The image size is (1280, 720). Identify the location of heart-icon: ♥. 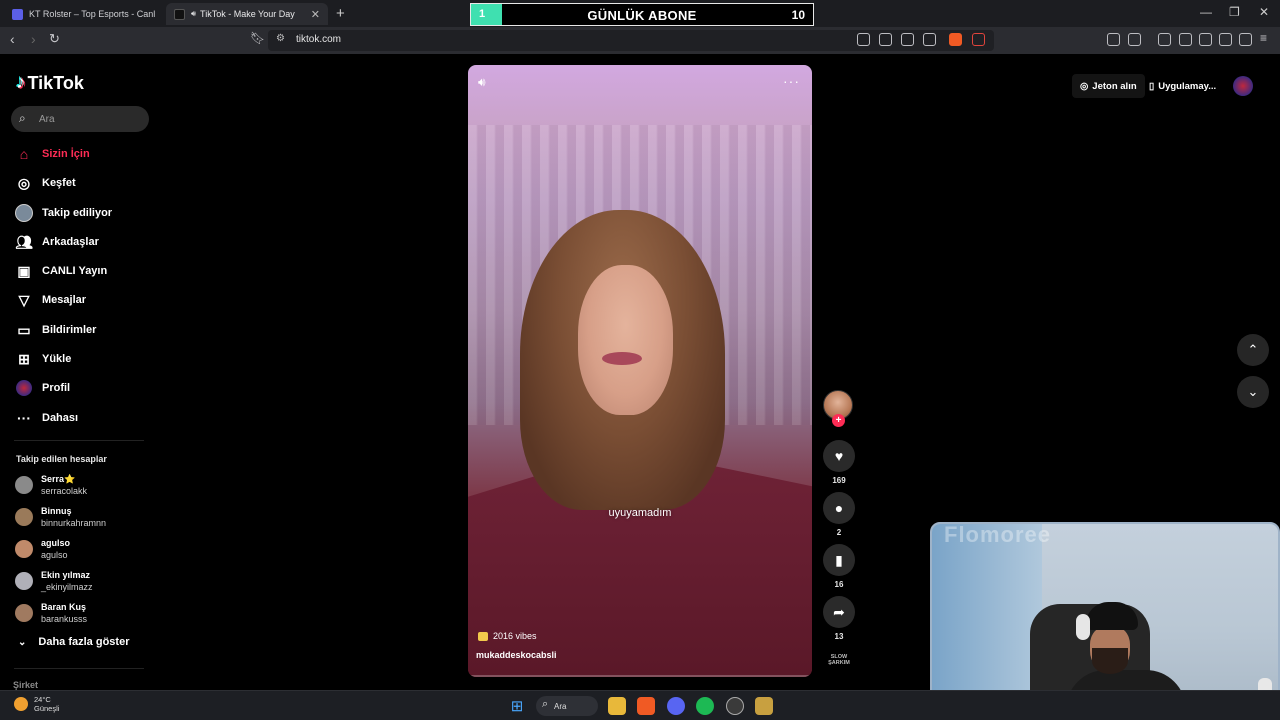
(839, 456).